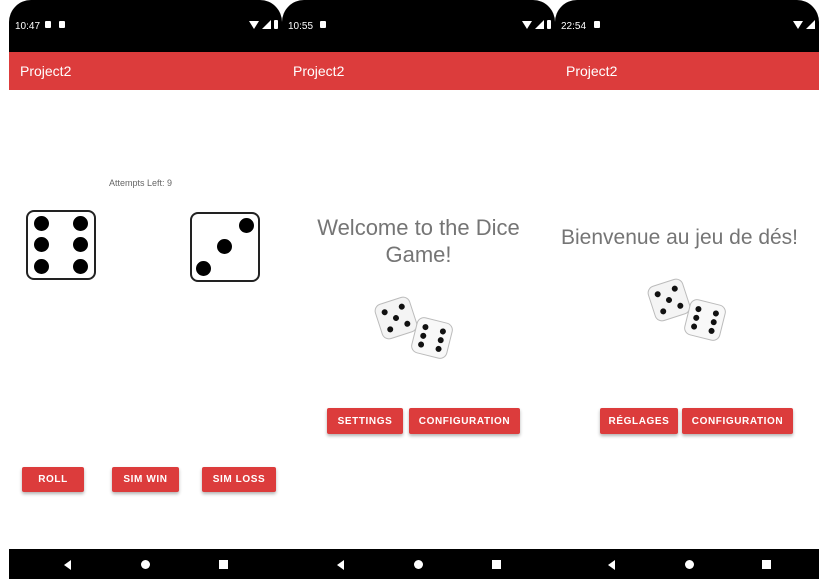 Image resolution: width=819 pixels, height=579 pixels. Describe the element at coordinates (239, 479) in the screenshot. I see `sim-loss-button: SIM LOSS` at that location.